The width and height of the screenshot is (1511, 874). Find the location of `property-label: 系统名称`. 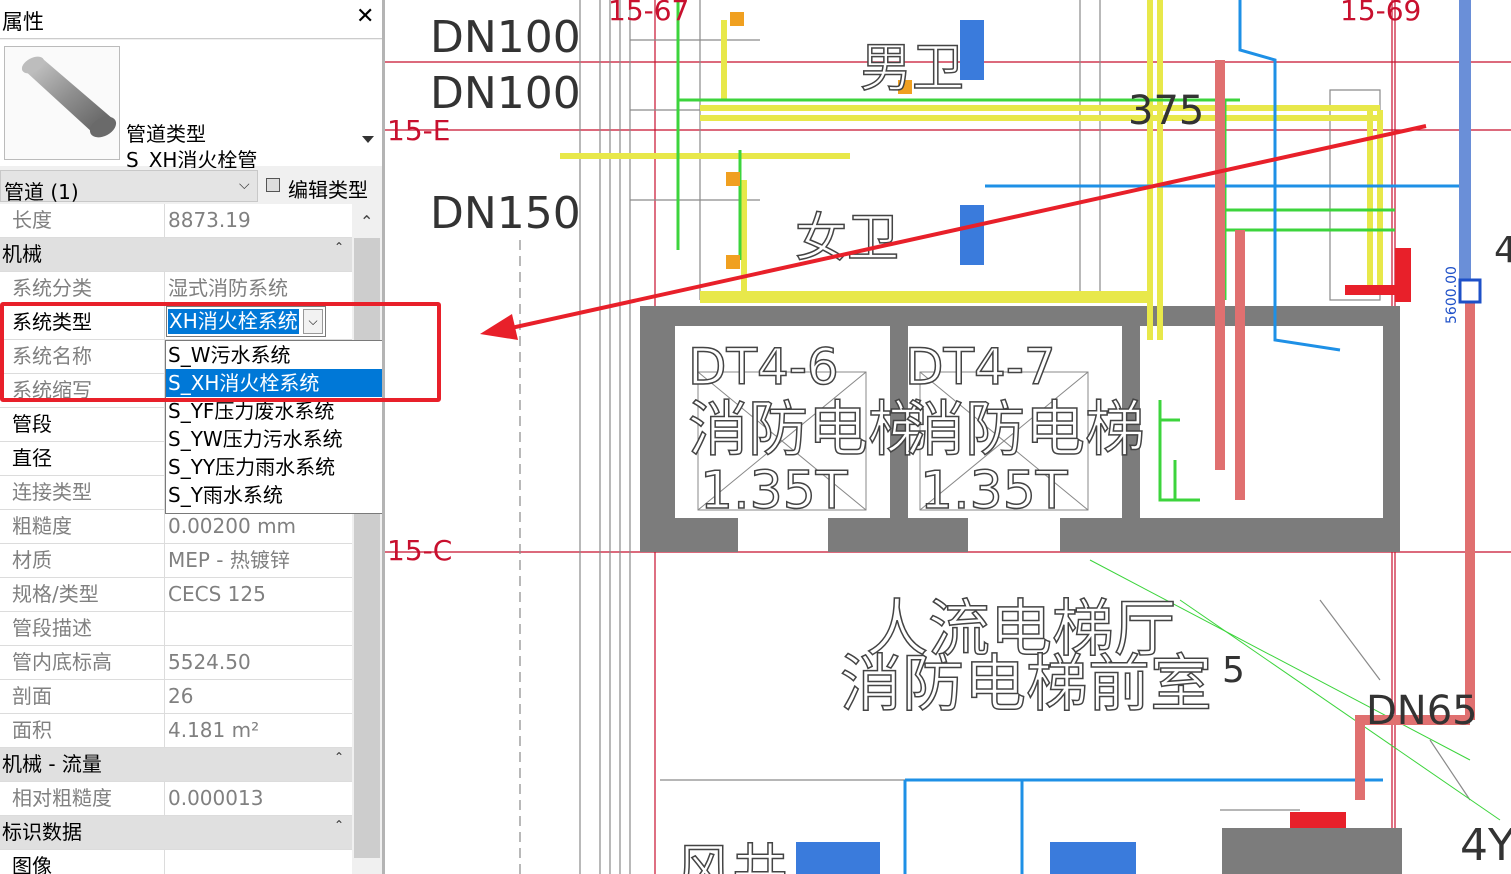

property-label: 系统名称 is located at coordinates (82, 356).